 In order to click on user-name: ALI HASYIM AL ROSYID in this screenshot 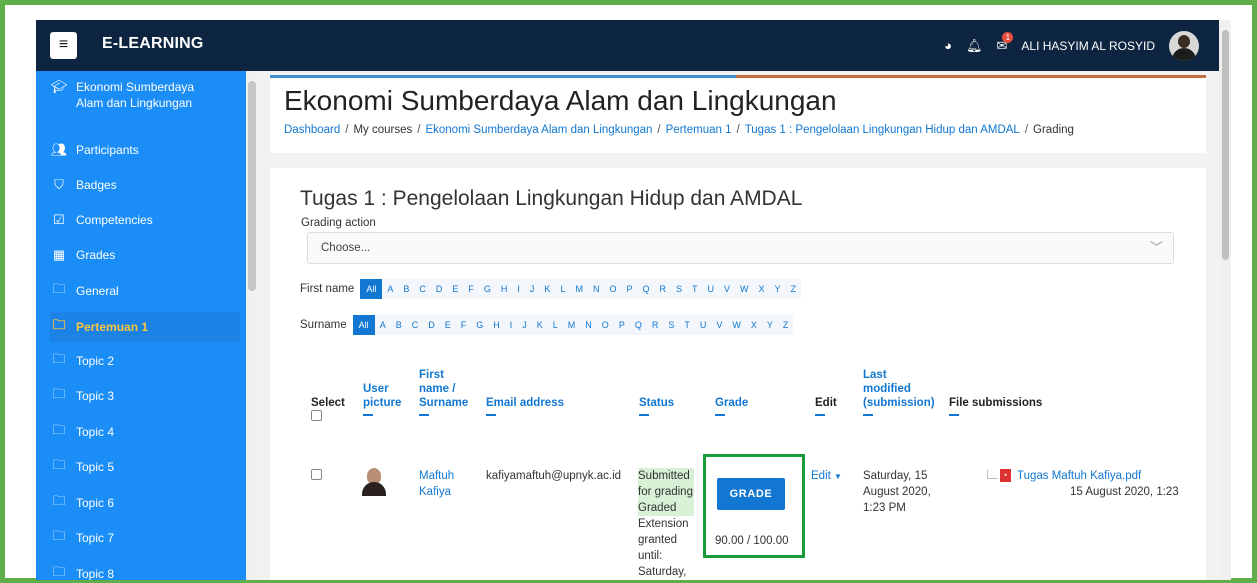, I will do `click(1088, 46)`.